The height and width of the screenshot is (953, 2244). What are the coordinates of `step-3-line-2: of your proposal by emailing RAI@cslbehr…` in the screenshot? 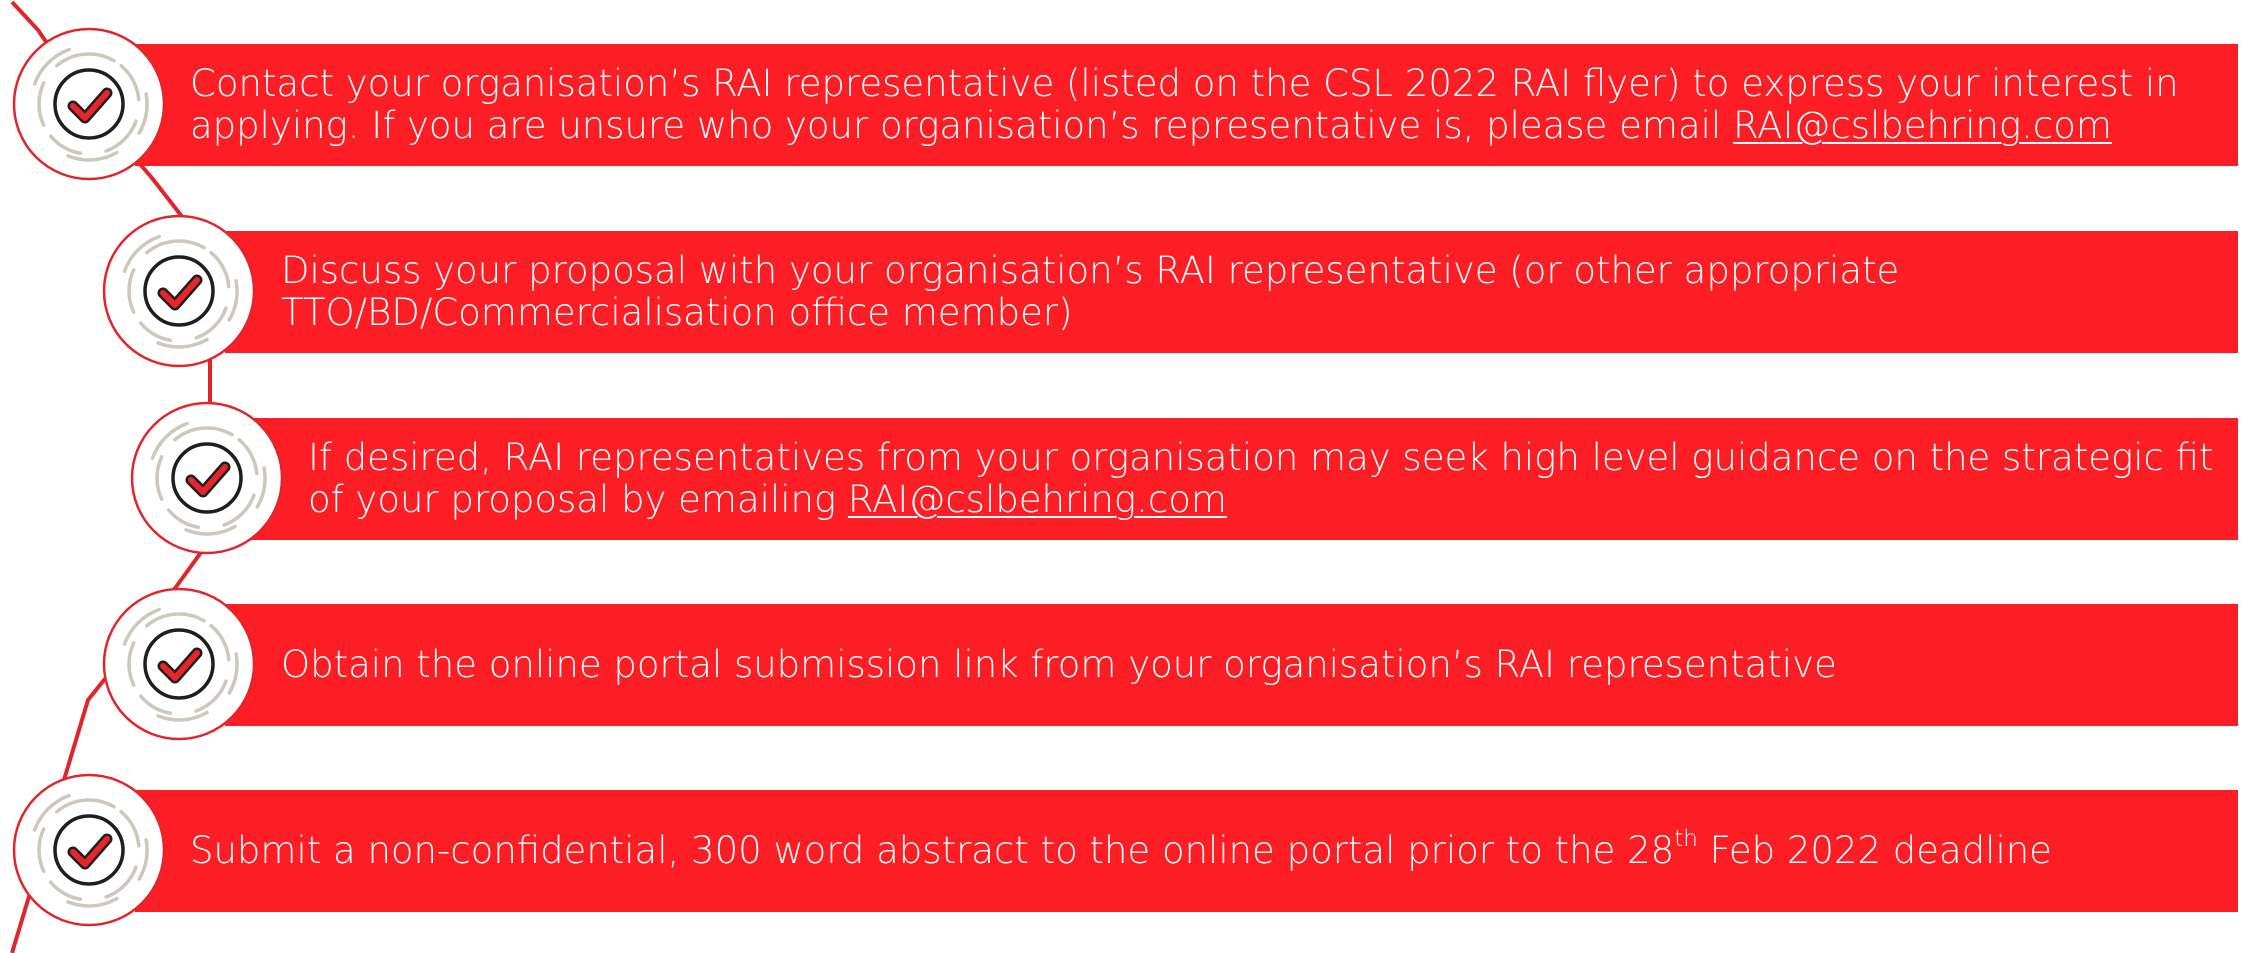 It's located at (1260, 500).